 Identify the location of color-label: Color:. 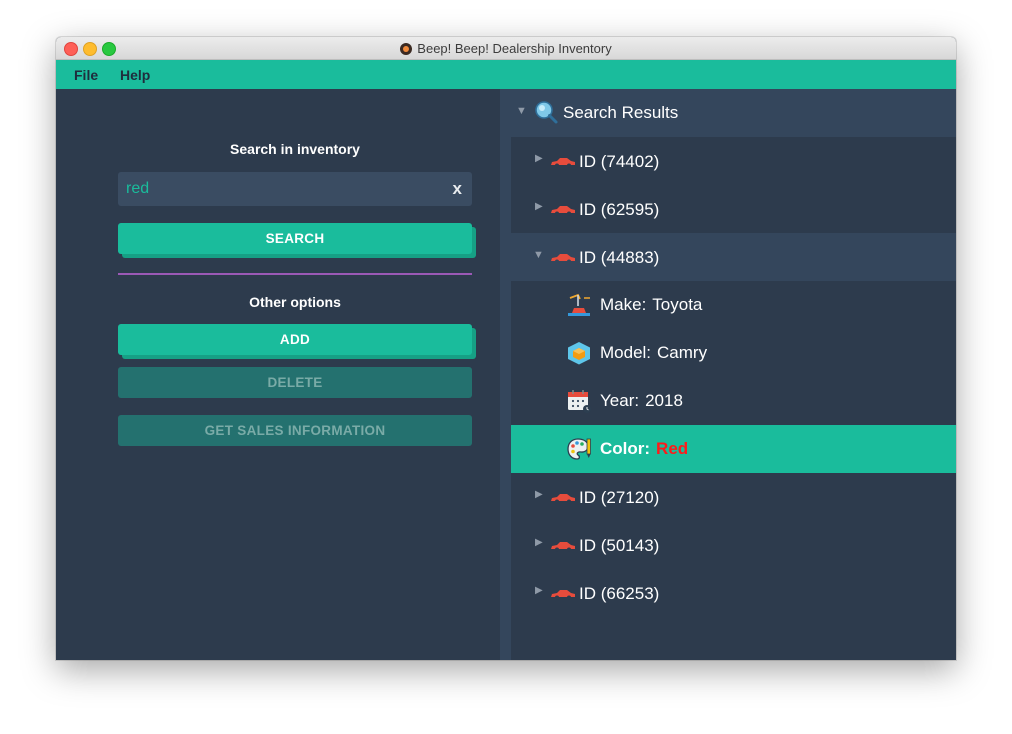
(625, 448).